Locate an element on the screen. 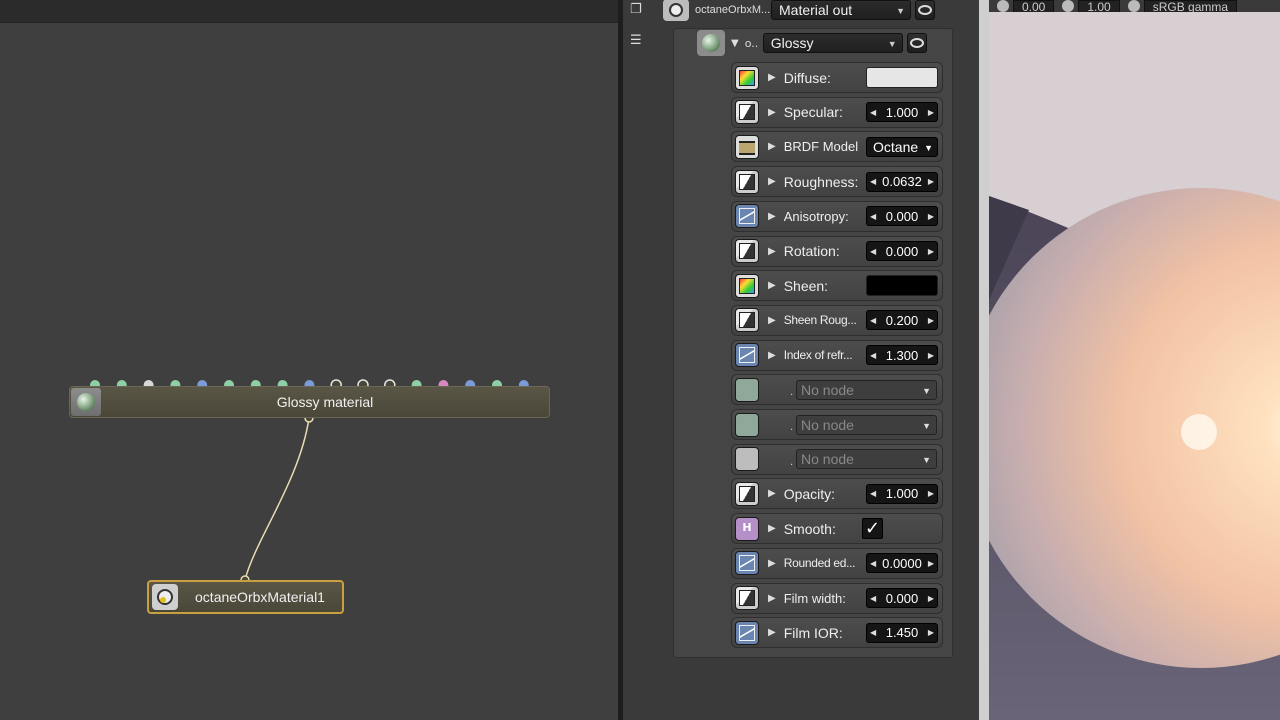 This screenshot has width=1280, height=720. glossy-material-node: Glossy material is located at coordinates (309, 402).